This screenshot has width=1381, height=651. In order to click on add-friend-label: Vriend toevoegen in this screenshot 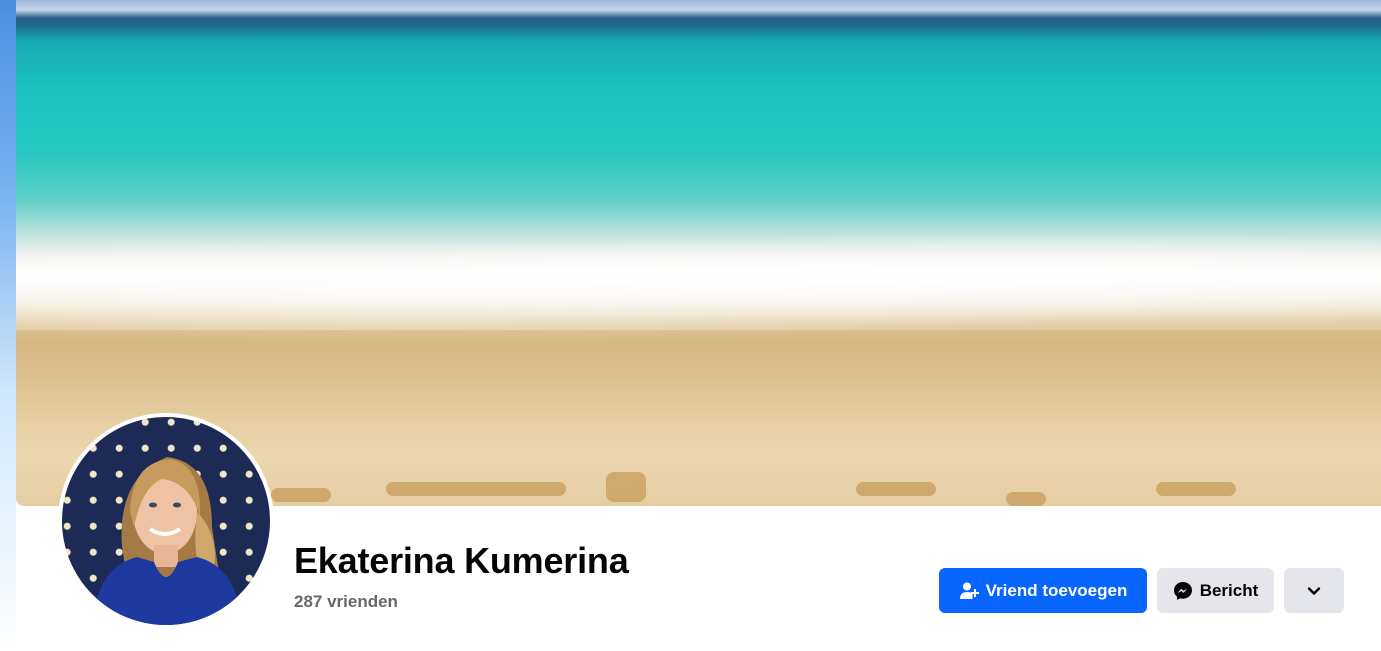, I will do `click(1056, 590)`.